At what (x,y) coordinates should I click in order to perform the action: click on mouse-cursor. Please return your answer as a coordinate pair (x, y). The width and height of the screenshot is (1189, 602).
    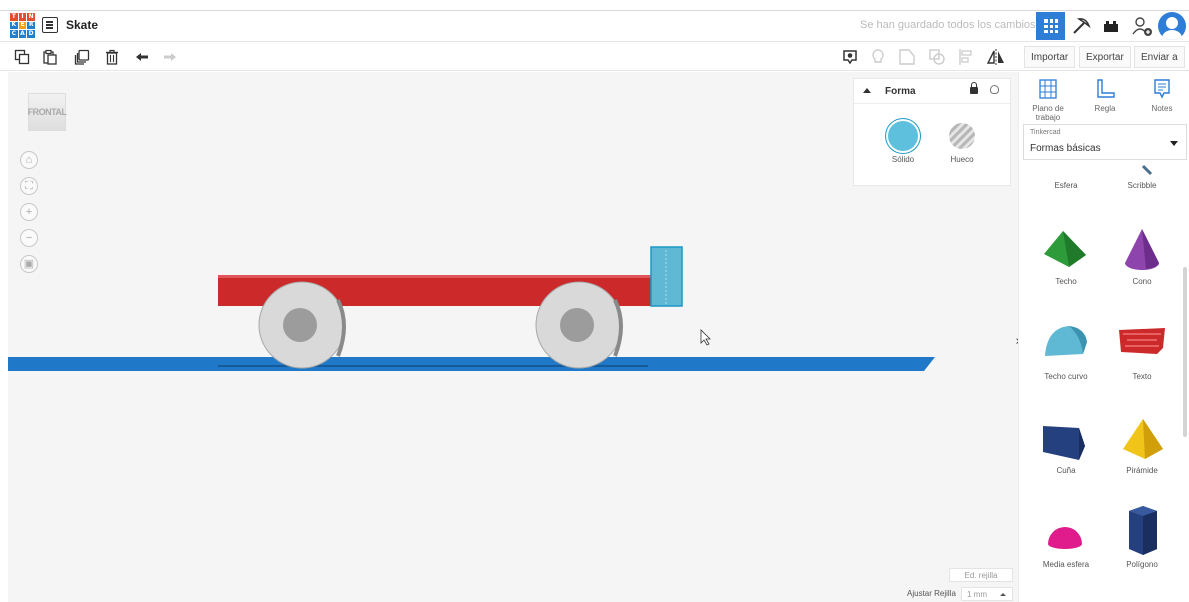
    Looking at the image, I should click on (705, 337).